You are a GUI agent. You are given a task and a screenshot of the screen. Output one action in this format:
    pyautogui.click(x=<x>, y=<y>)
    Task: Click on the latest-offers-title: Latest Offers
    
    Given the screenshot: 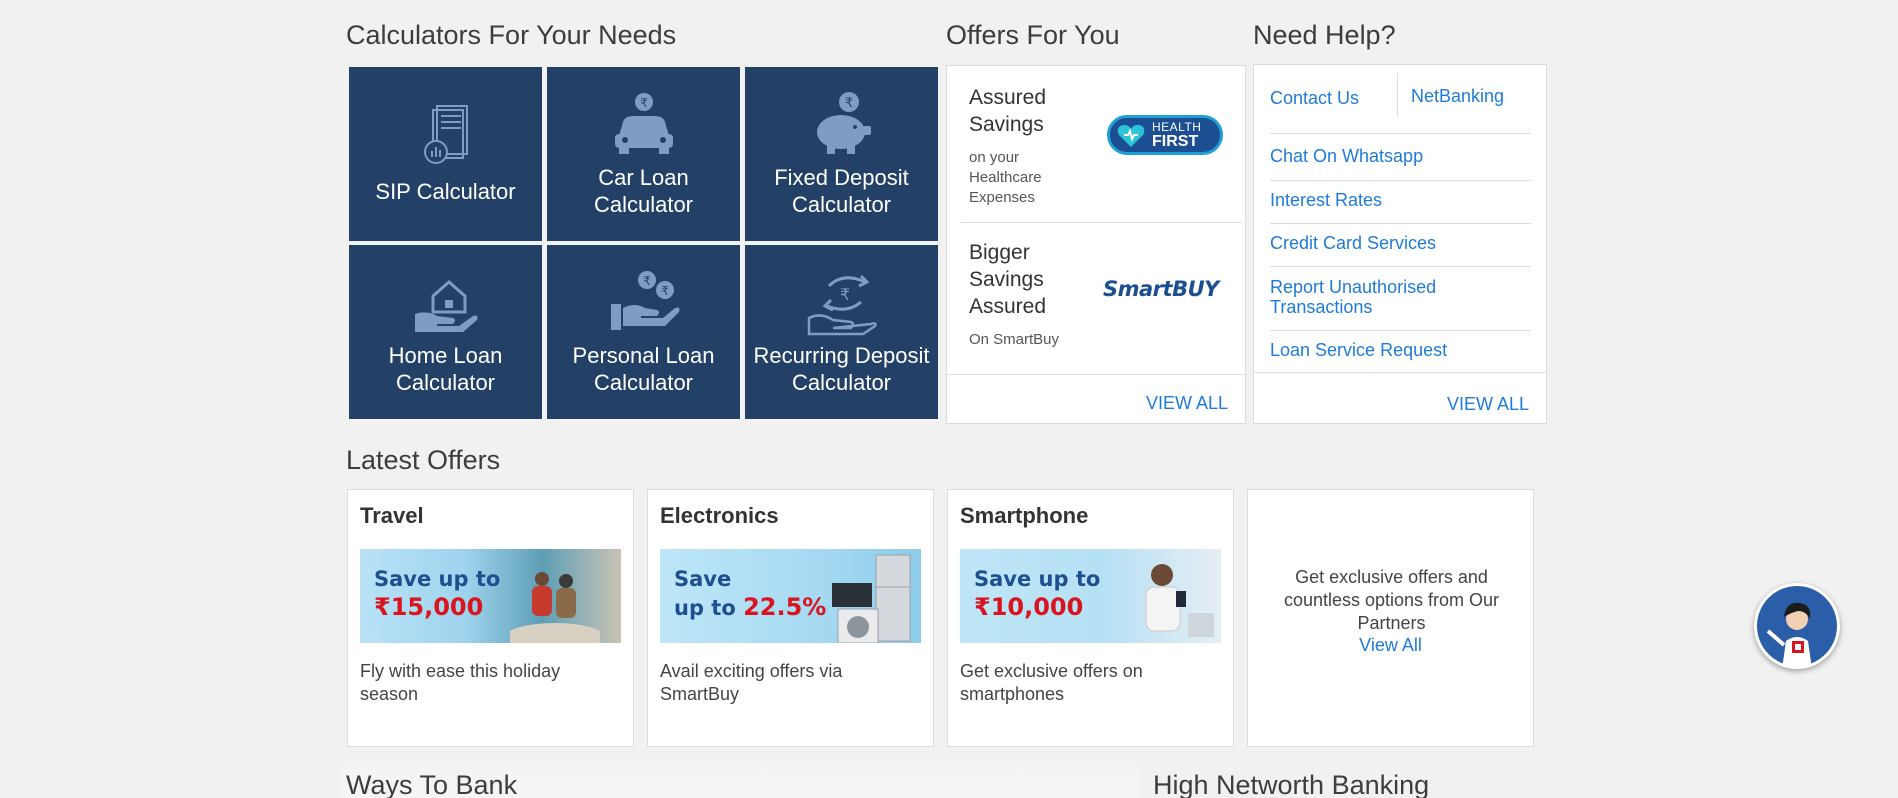 What is the action you would take?
    pyautogui.click(x=423, y=460)
    